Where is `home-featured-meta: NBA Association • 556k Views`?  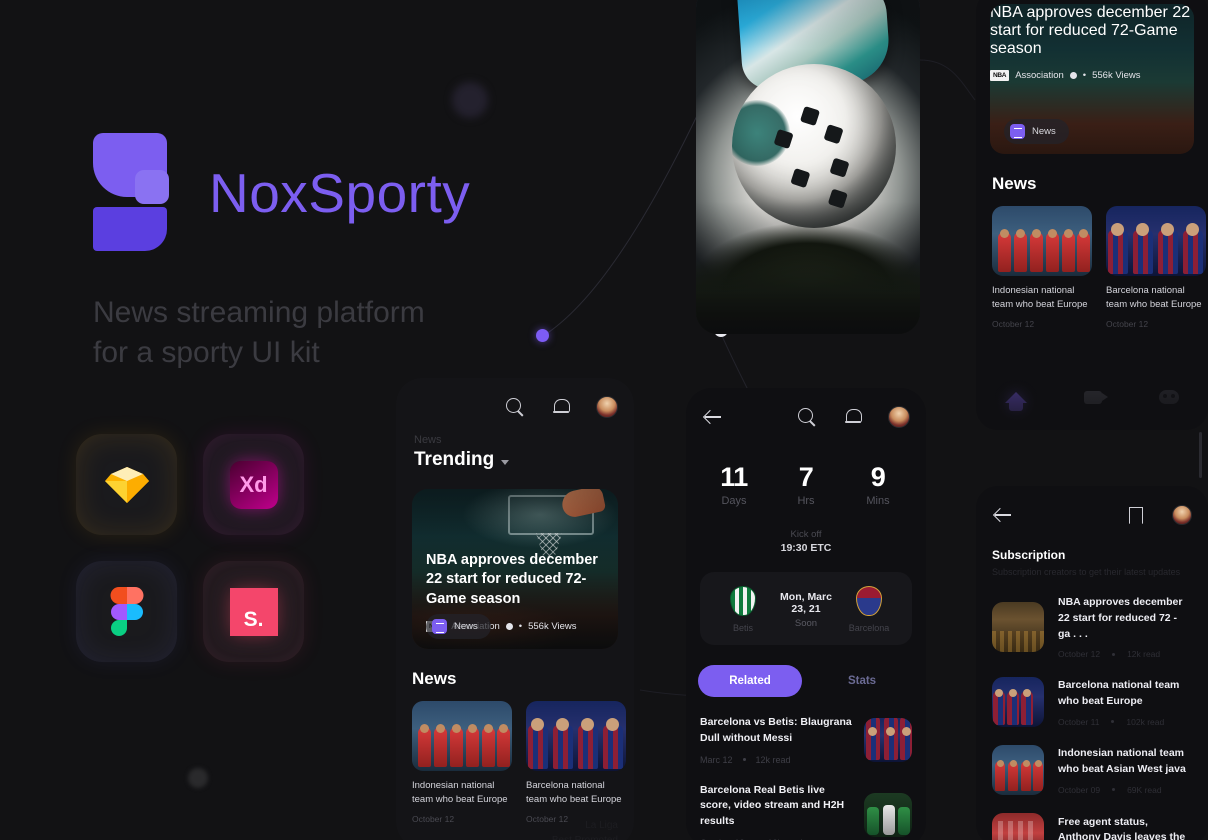
home-featured-meta: NBA Association • 556k Views is located at coordinates (1092, 75).